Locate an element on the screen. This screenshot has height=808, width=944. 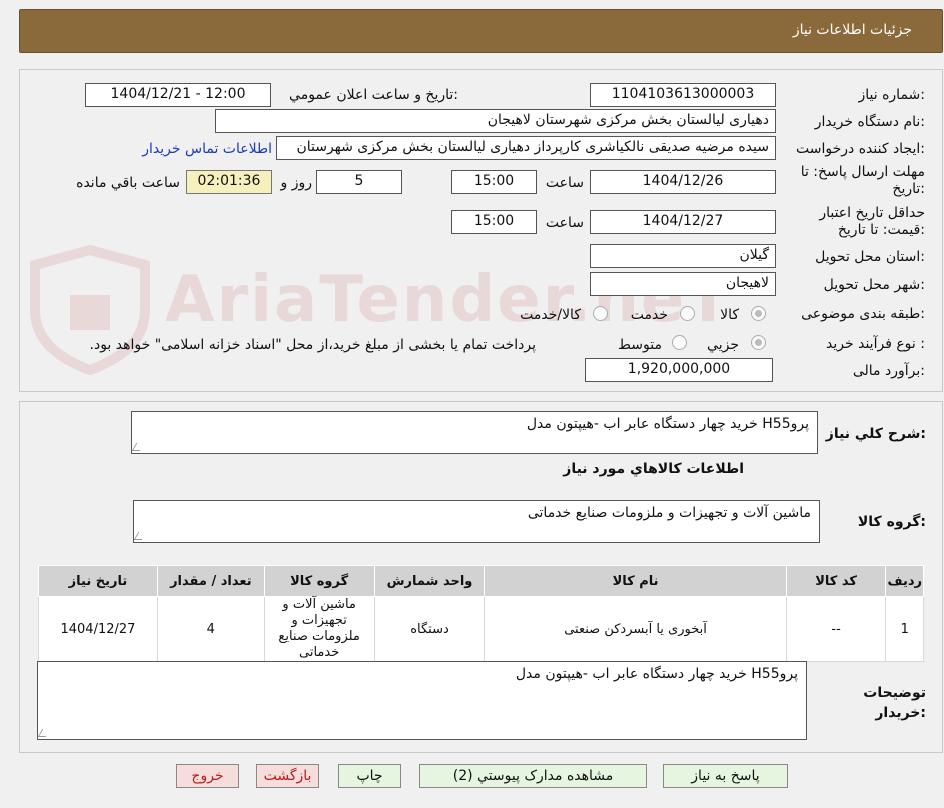
validity-time-field: 15:00 is located at coordinates (494, 222).